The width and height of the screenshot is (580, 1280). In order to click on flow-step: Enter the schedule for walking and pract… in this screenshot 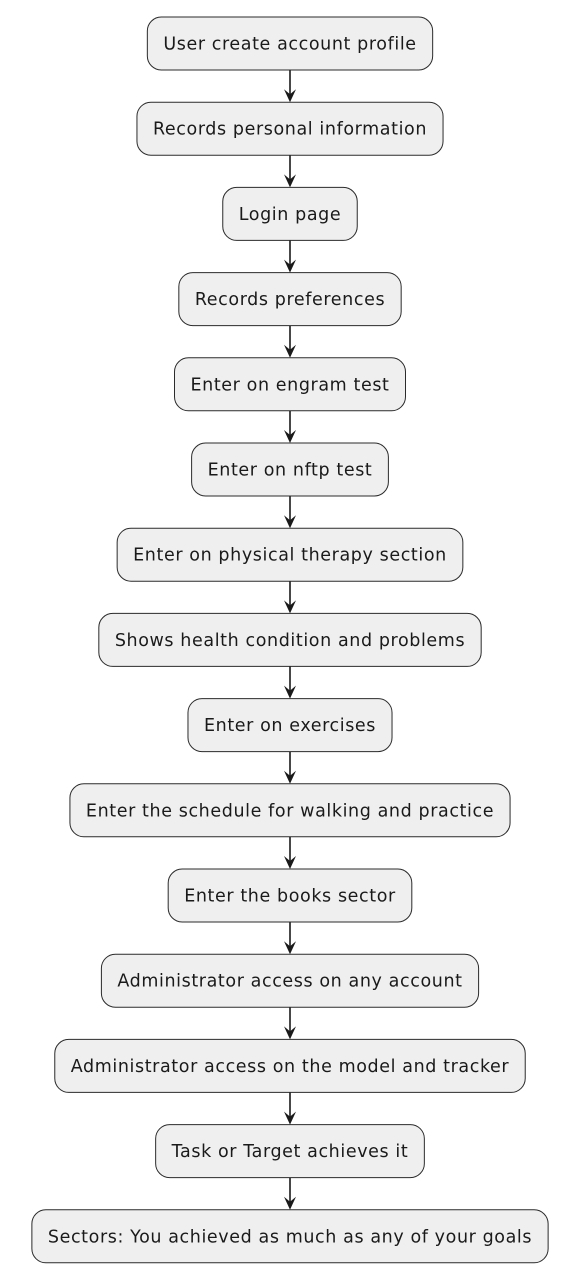, I will do `click(290, 810)`.